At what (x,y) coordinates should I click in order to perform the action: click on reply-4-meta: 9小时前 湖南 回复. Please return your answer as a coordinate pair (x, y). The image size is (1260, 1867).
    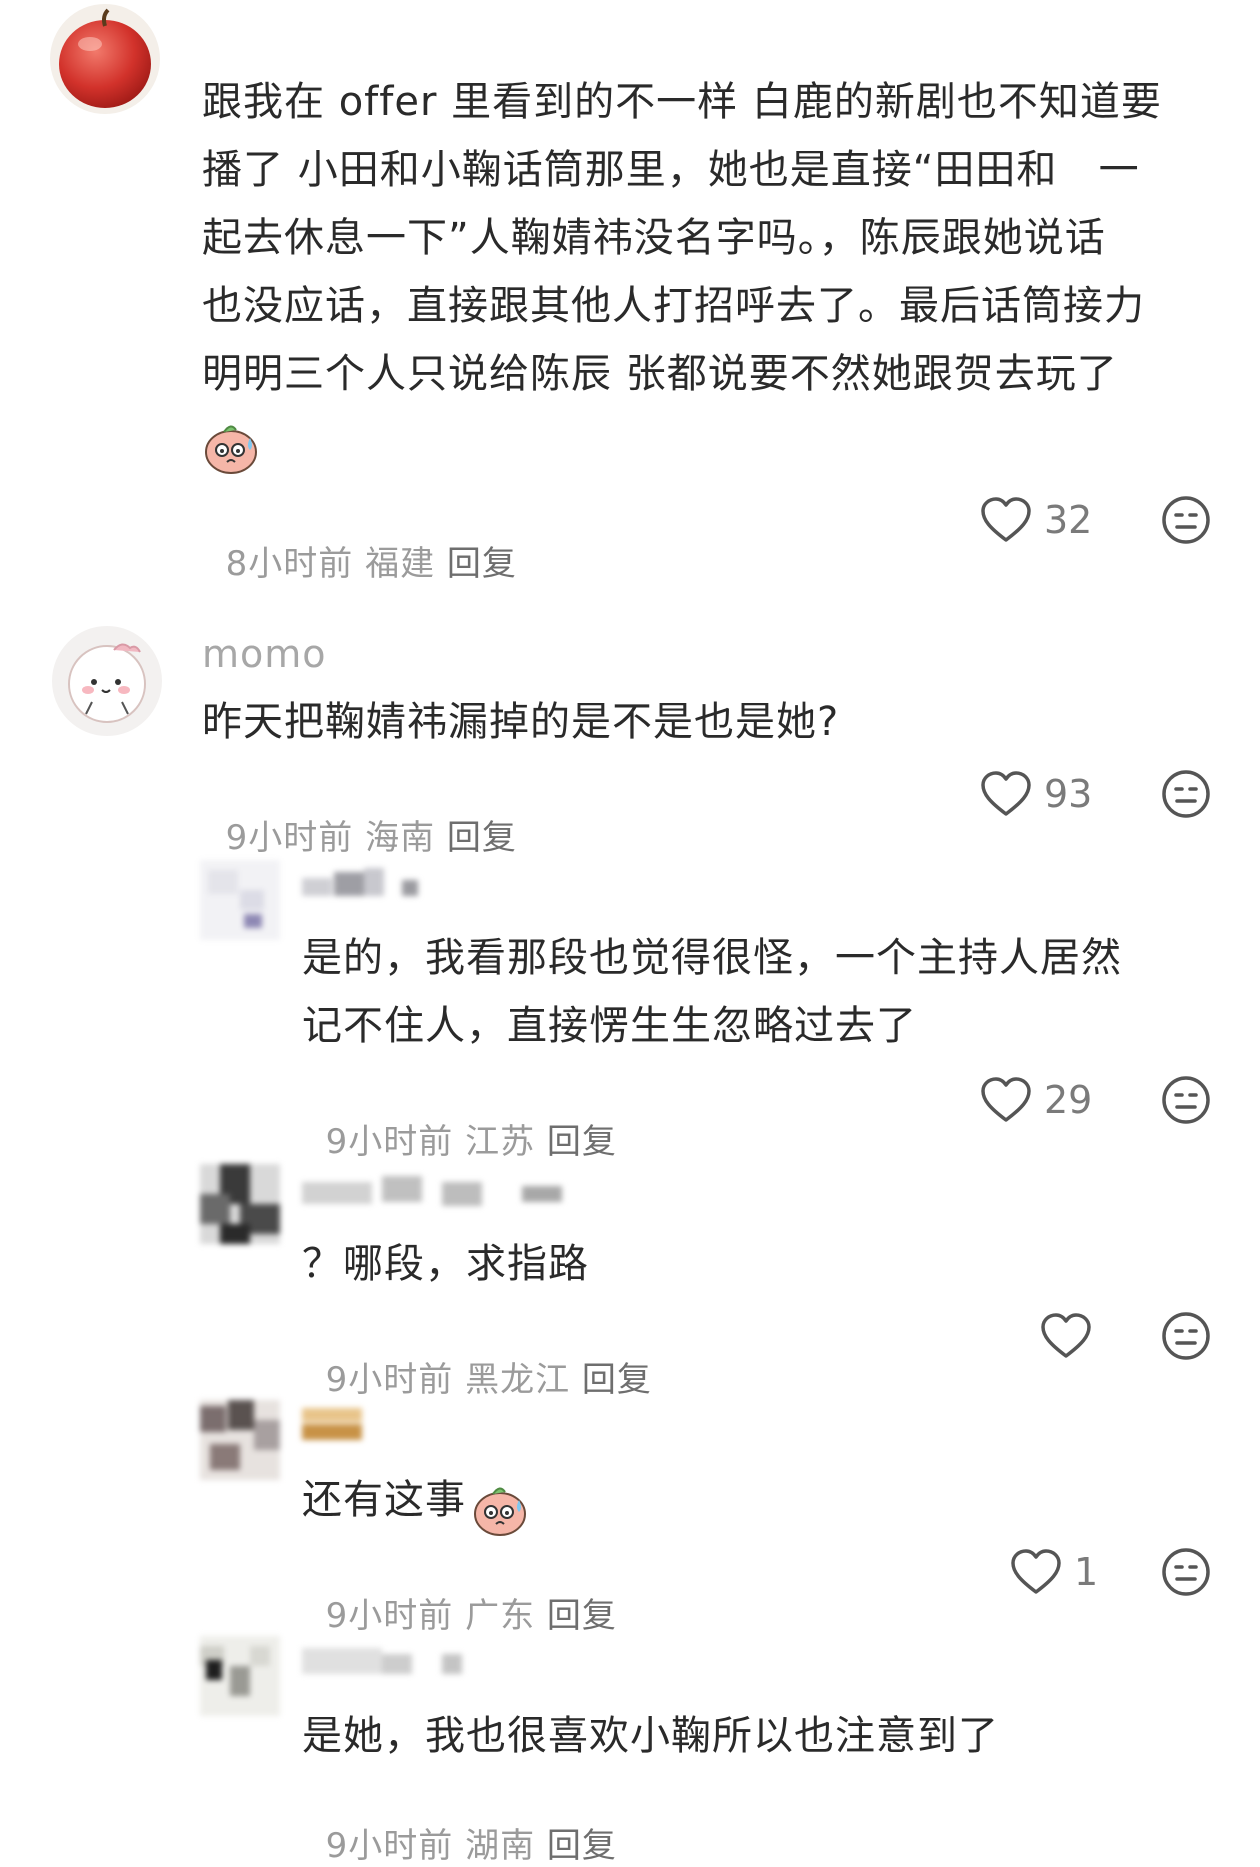
    Looking at the image, I should click on (459, 1822).